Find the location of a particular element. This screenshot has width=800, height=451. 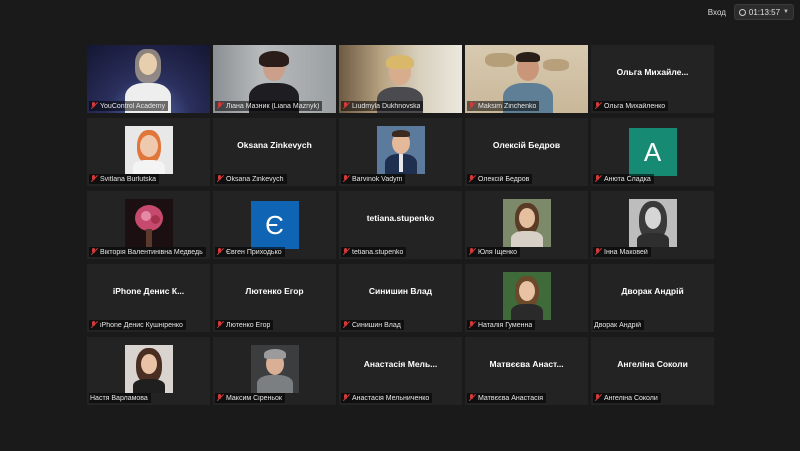

timer-text: 01:13:57 is located at coordinates (764, 12).